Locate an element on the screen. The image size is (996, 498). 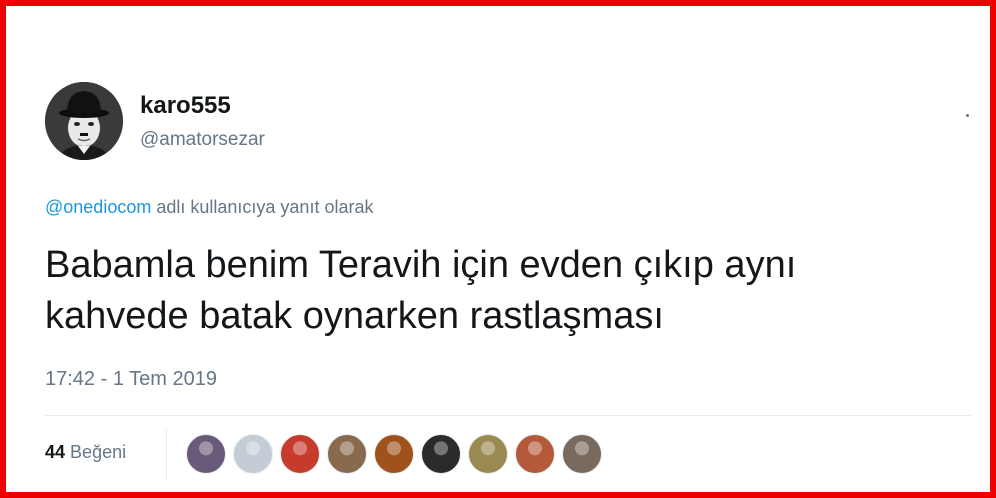
user-handle: @amatorsezar is located at coordinates (202, 140).